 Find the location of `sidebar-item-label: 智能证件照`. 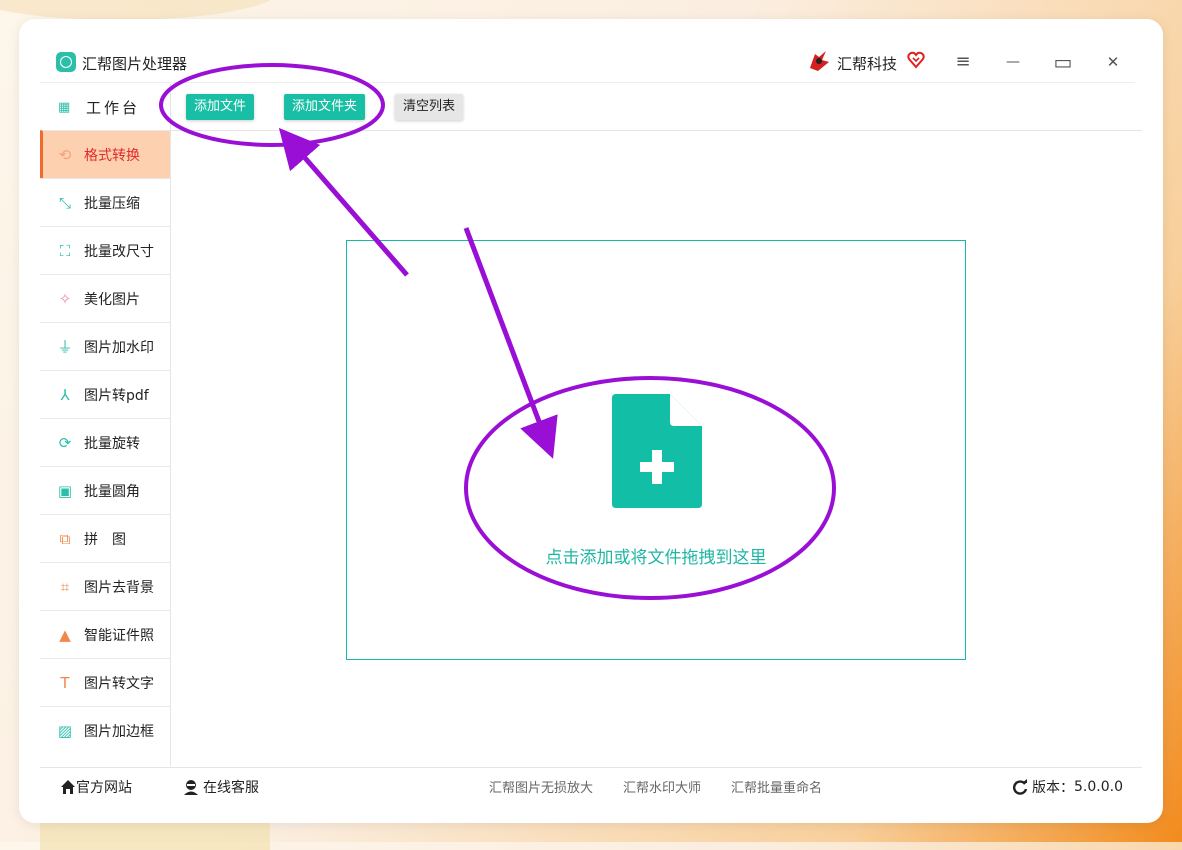

sidebar-item-label: 智能证件照 is located at coordinates (119, 635).